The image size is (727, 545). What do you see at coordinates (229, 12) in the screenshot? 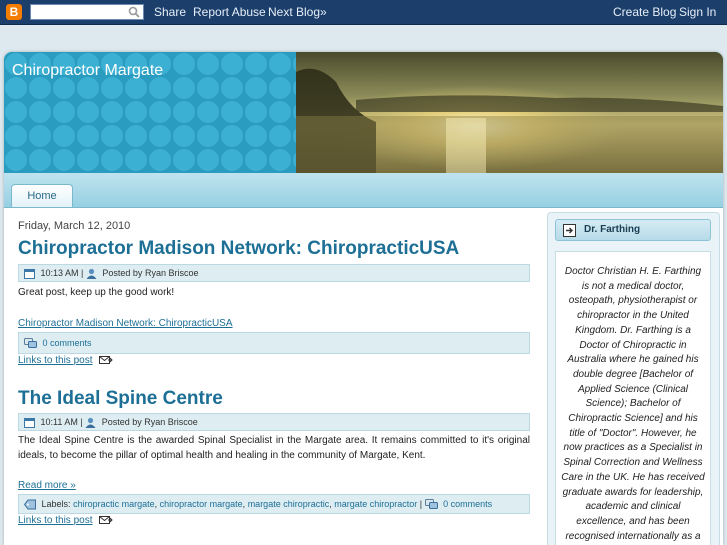
I see `report-abuse-link: Report Abuse` at bounding box center [229, 12].